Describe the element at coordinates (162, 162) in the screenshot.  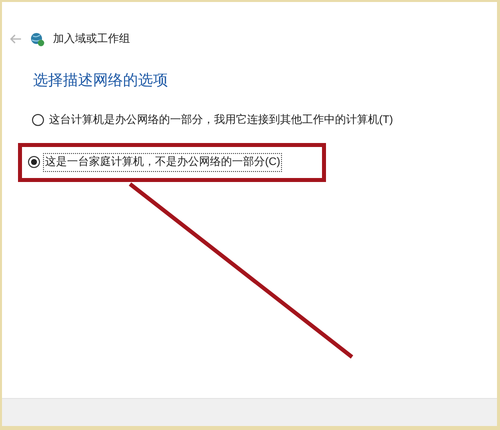
I see `option-label: 这是一台家庭计算机，不是办公网络的一部分(C)` at that location.